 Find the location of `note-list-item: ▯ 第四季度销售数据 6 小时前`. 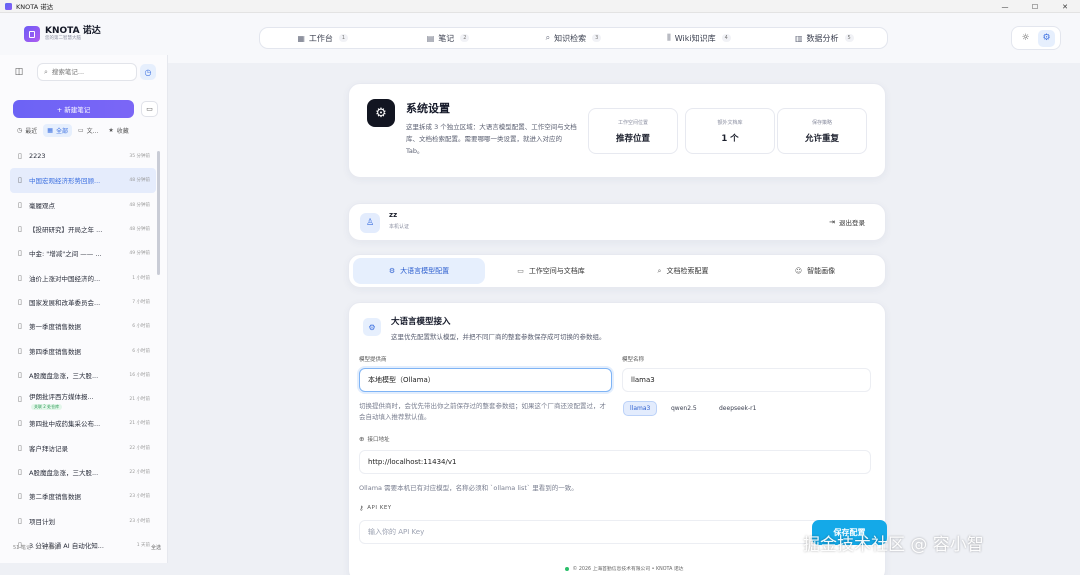

note-list-item: ▯ 第四季度销售数据 6 小时前 is located at coordinates (83, 350).